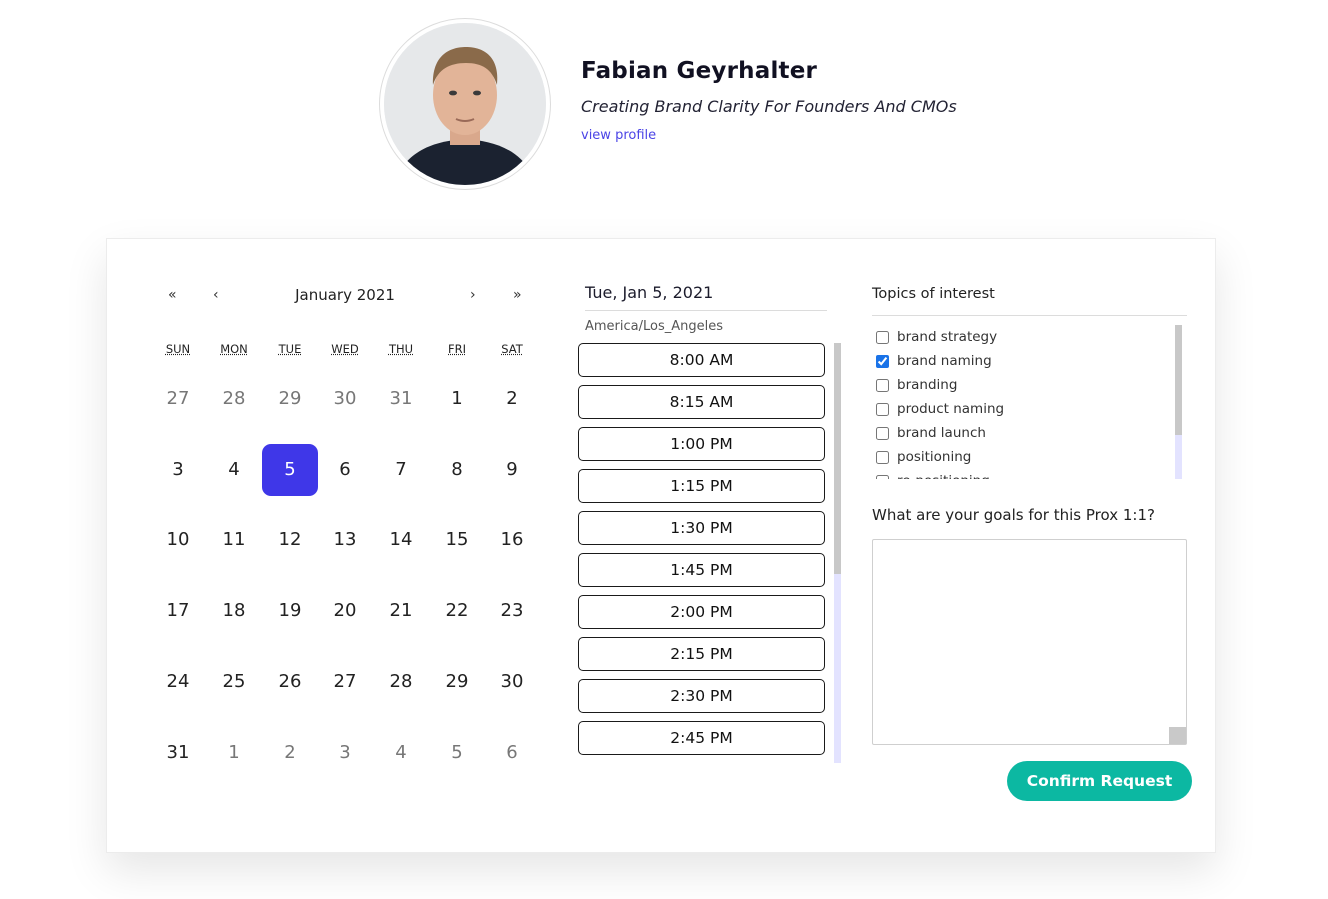 The height and width of the screenshot is (899, 1328). Describe the element at coordinates (401, 470) in the screenshot. I see `calendar-day: 7` at that location.